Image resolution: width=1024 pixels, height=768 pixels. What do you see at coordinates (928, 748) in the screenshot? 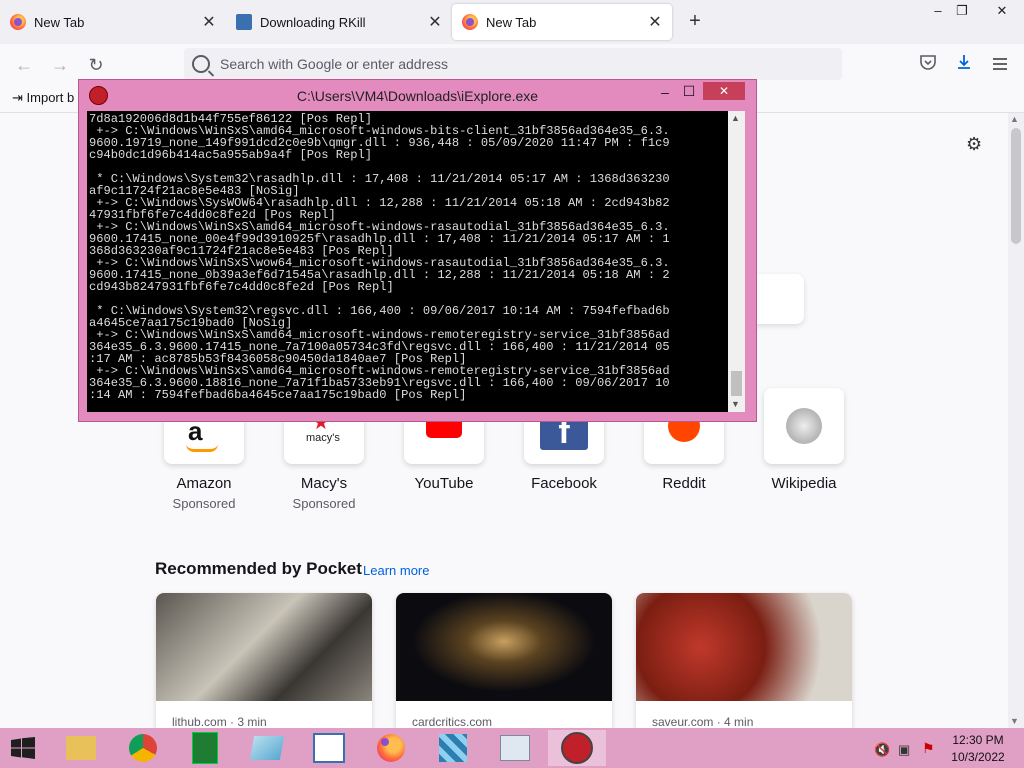
I see `action-center-alert-icon: ⚑` at bounding box center [928, 748].